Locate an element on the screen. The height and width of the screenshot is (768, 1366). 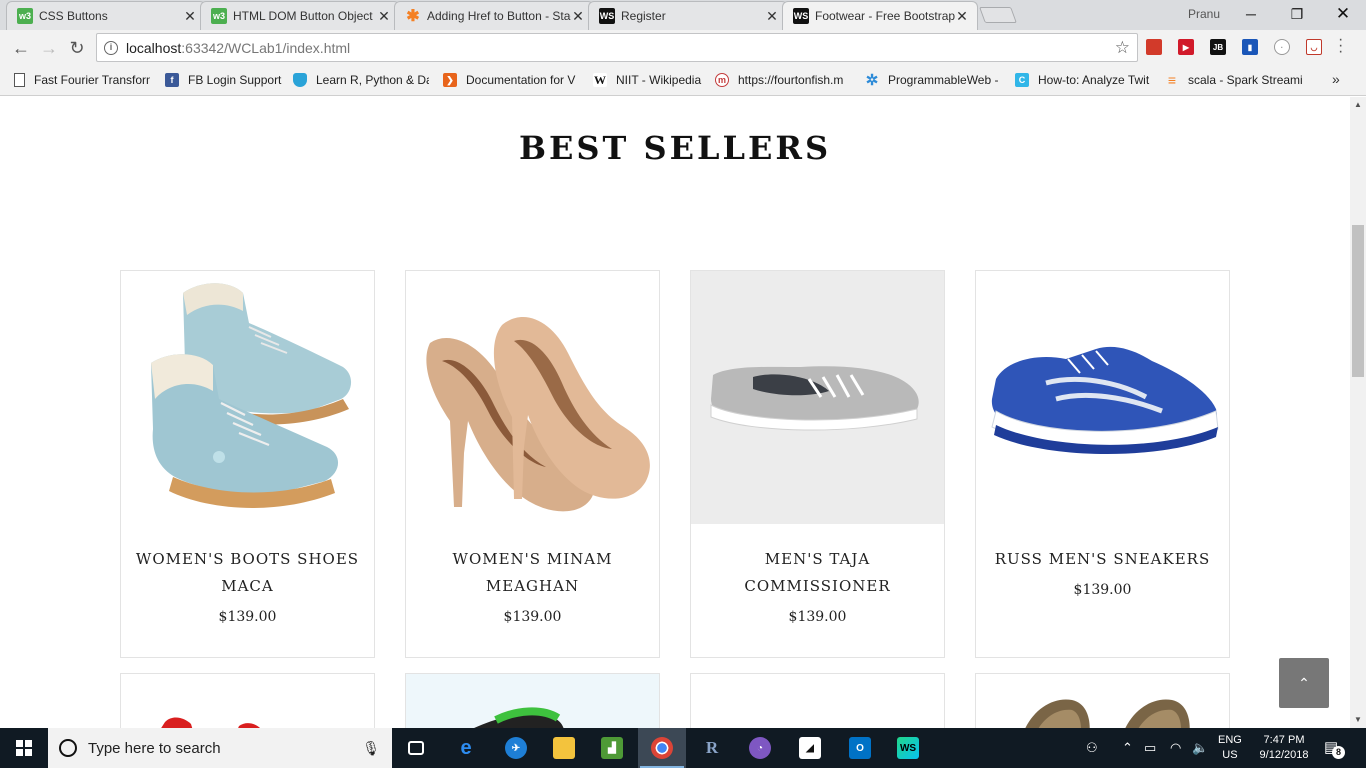
task-view-button is located at coordinates (416, 748).